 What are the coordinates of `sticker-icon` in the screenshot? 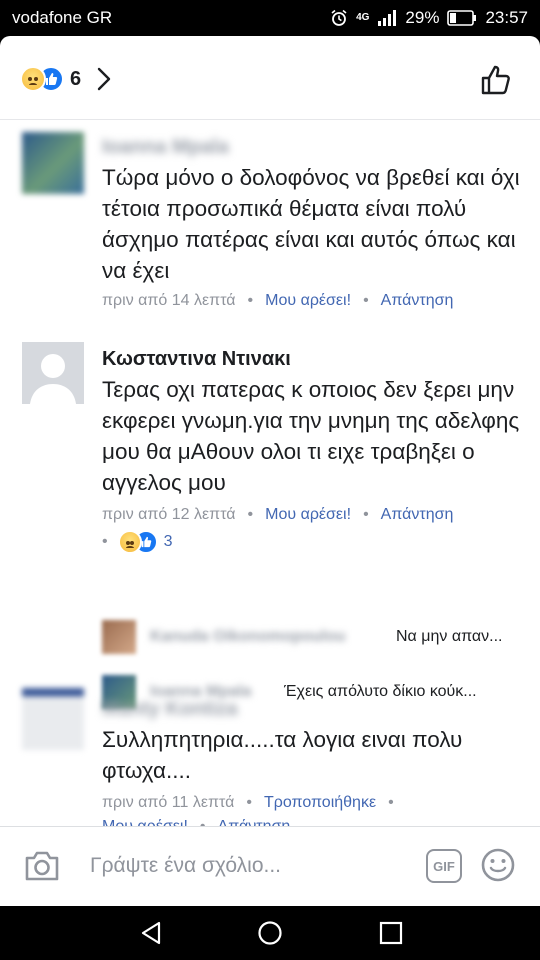 It's located at (498, 865).